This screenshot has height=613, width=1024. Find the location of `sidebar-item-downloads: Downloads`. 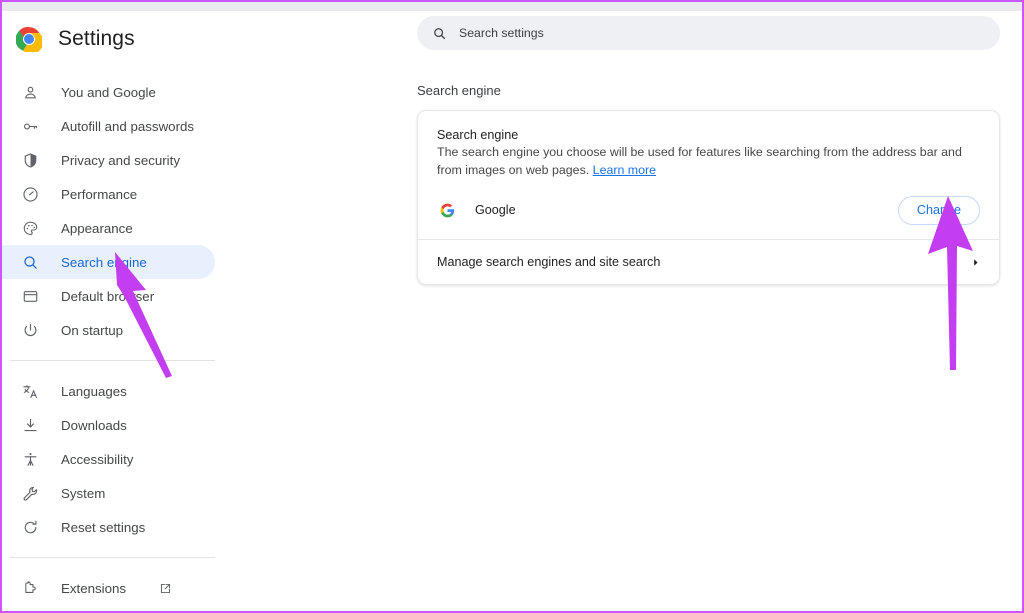

sidebar-item-downloads: Downloads is located at coordinates (108, 425).